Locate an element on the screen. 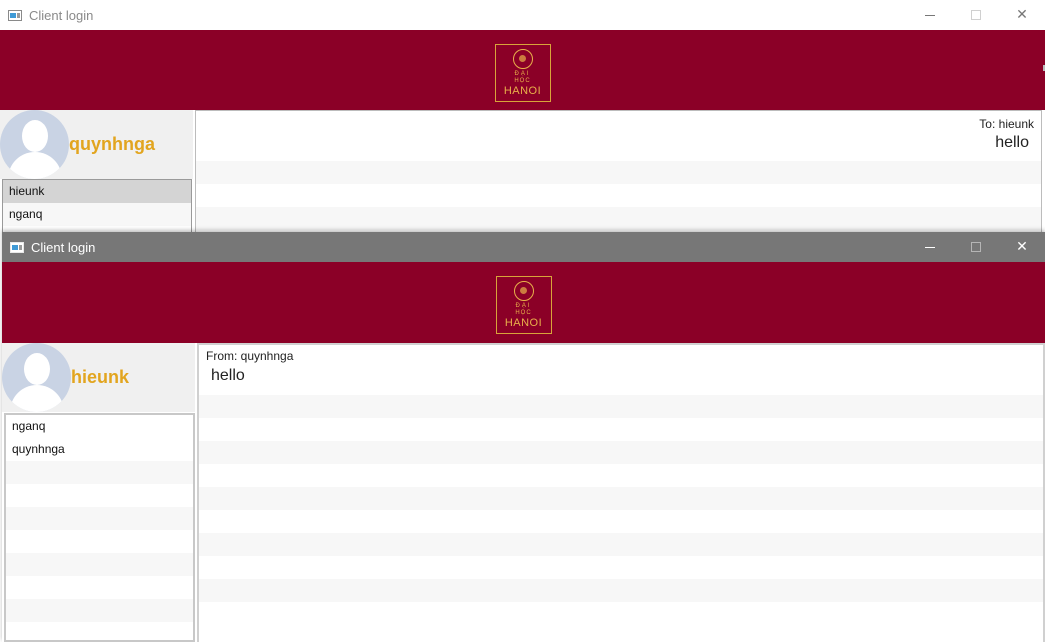  username-label: quynhnga is located at coordinates (112, 144).